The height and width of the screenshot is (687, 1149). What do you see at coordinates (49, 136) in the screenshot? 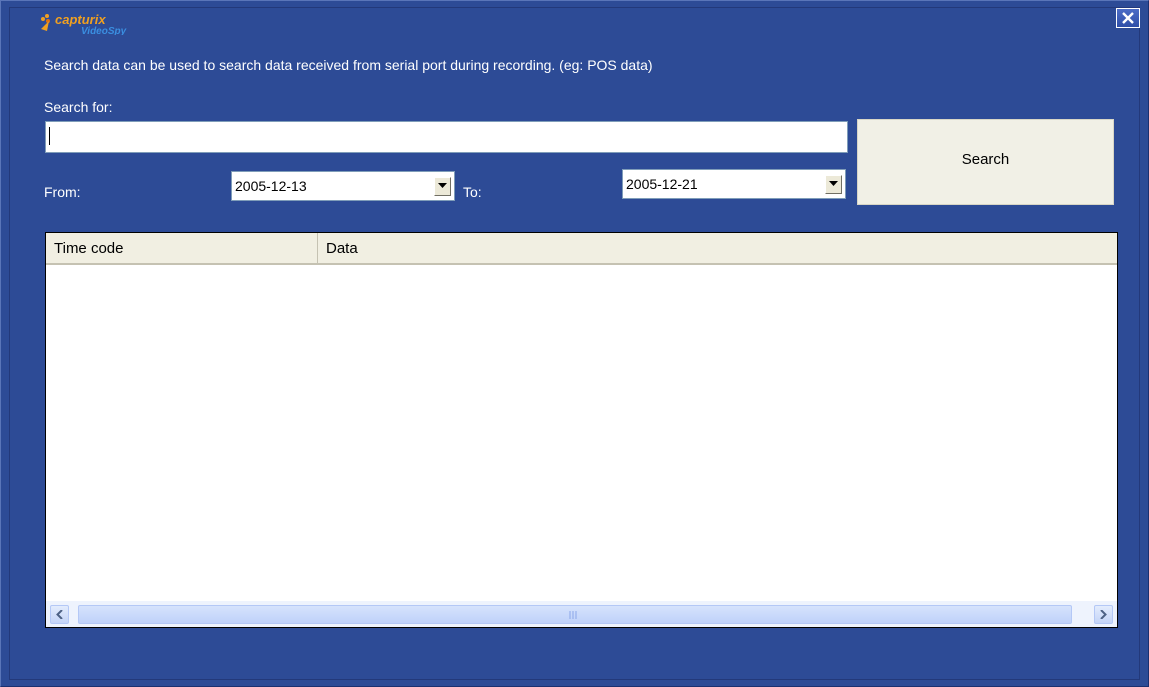
I see `text-caret` at bounding box center [49, 136].